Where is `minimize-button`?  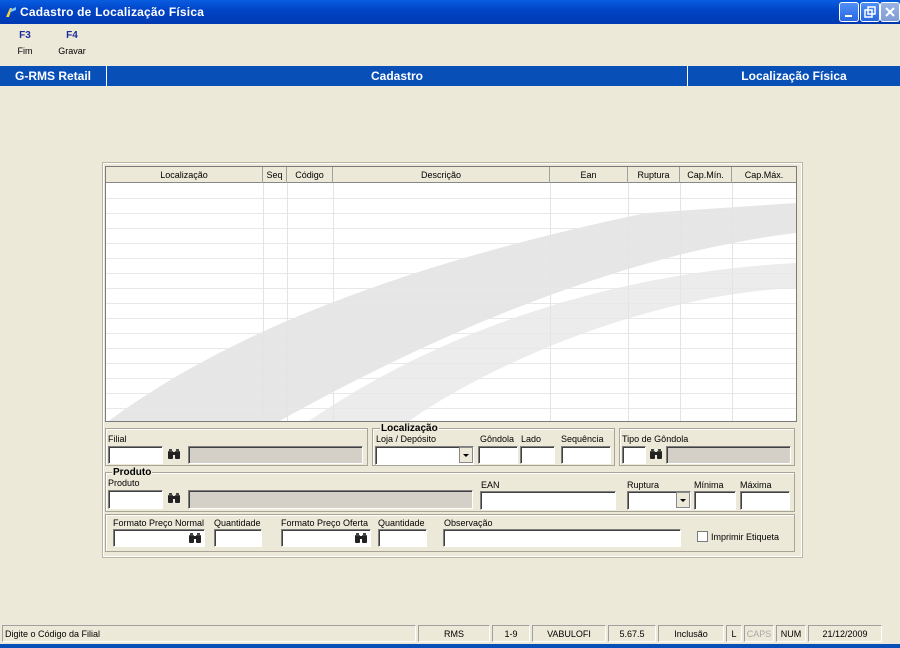
minimize-button is located at coordinates (849, 12).